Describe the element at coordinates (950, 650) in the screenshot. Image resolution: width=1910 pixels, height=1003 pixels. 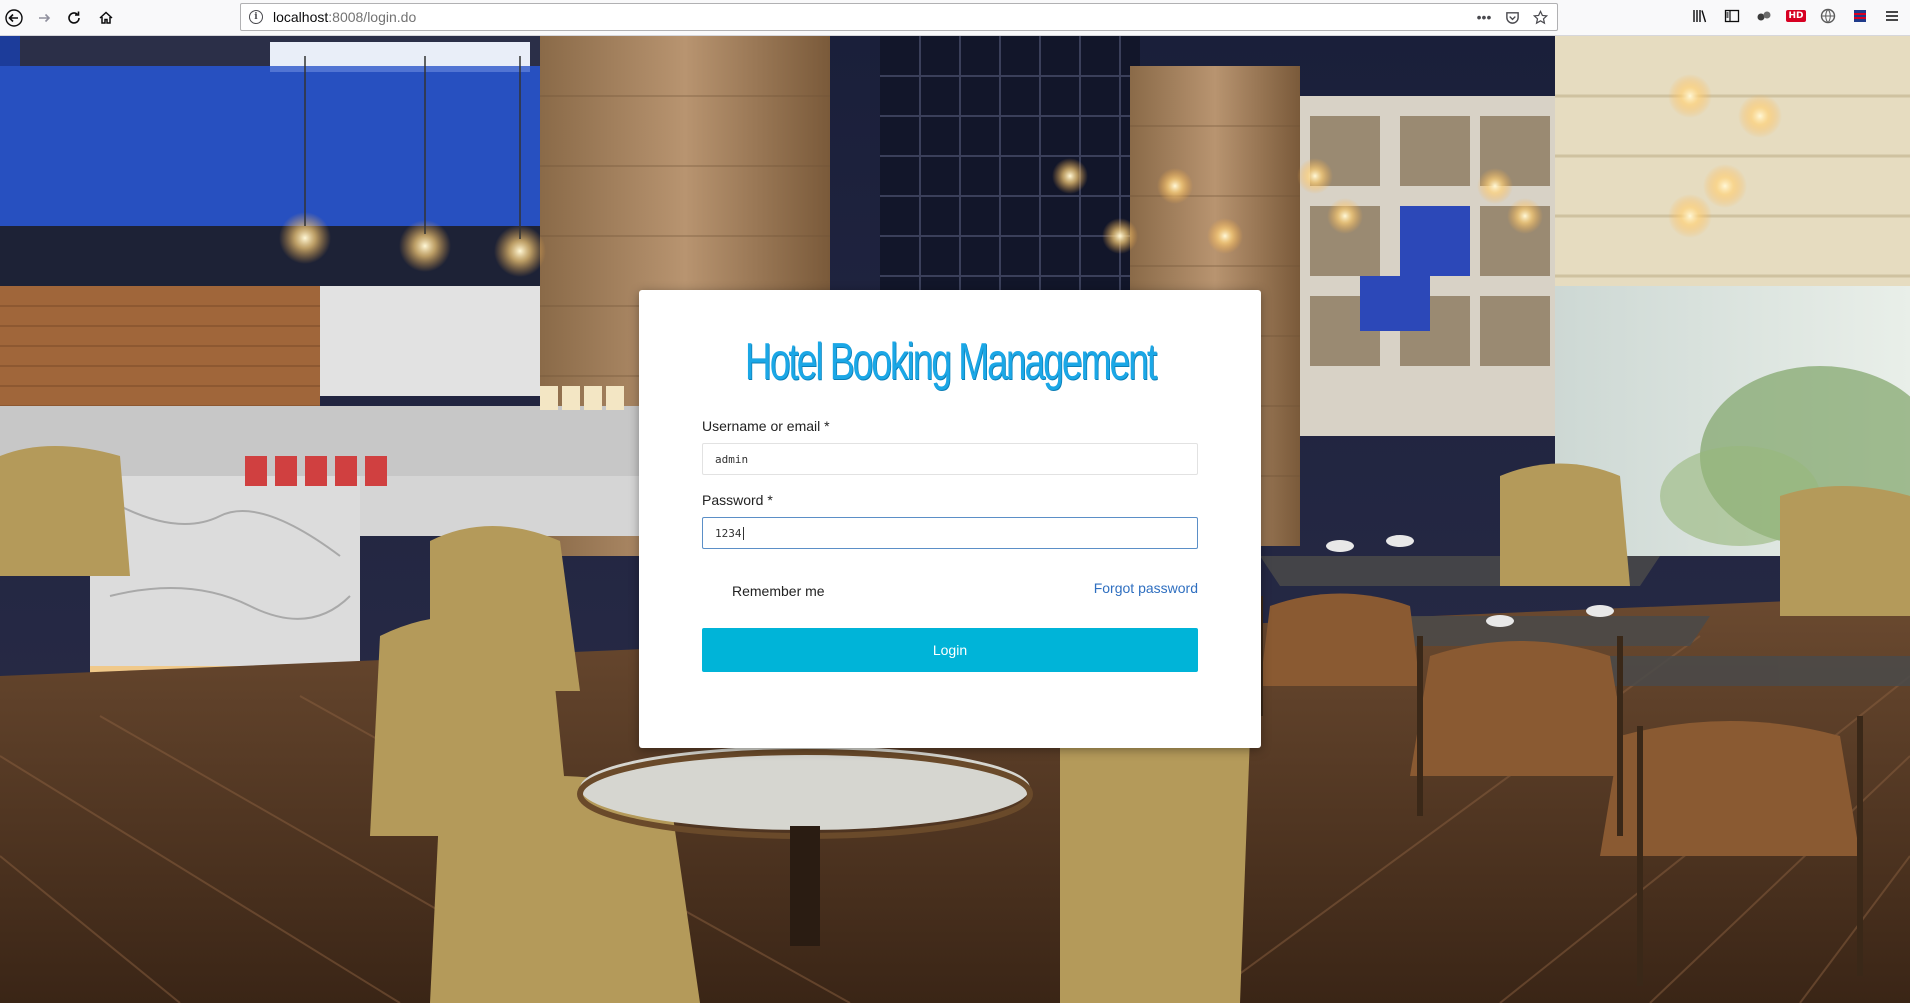
I see `login-button: Login` at that location.